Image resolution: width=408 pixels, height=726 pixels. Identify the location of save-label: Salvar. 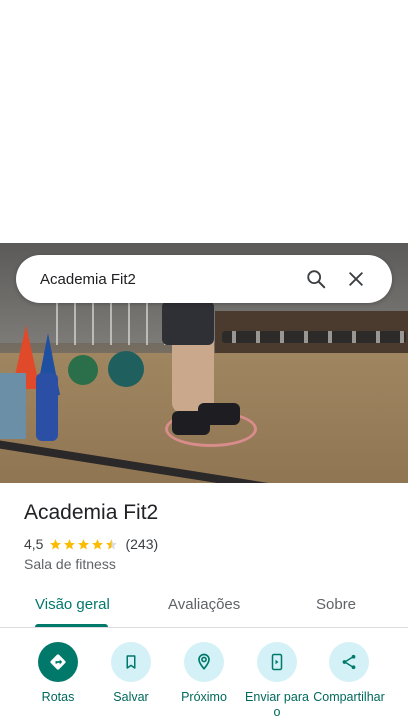
(131, 697).